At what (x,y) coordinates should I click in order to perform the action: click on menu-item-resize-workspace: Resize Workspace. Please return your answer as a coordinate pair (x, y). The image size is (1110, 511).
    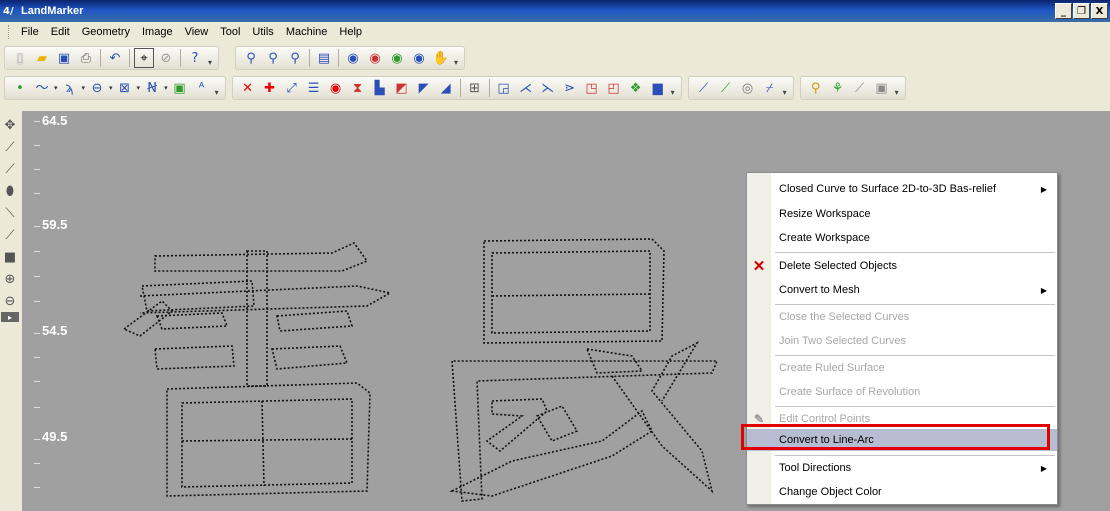
    Looking at the image, I should click on (902, 214).